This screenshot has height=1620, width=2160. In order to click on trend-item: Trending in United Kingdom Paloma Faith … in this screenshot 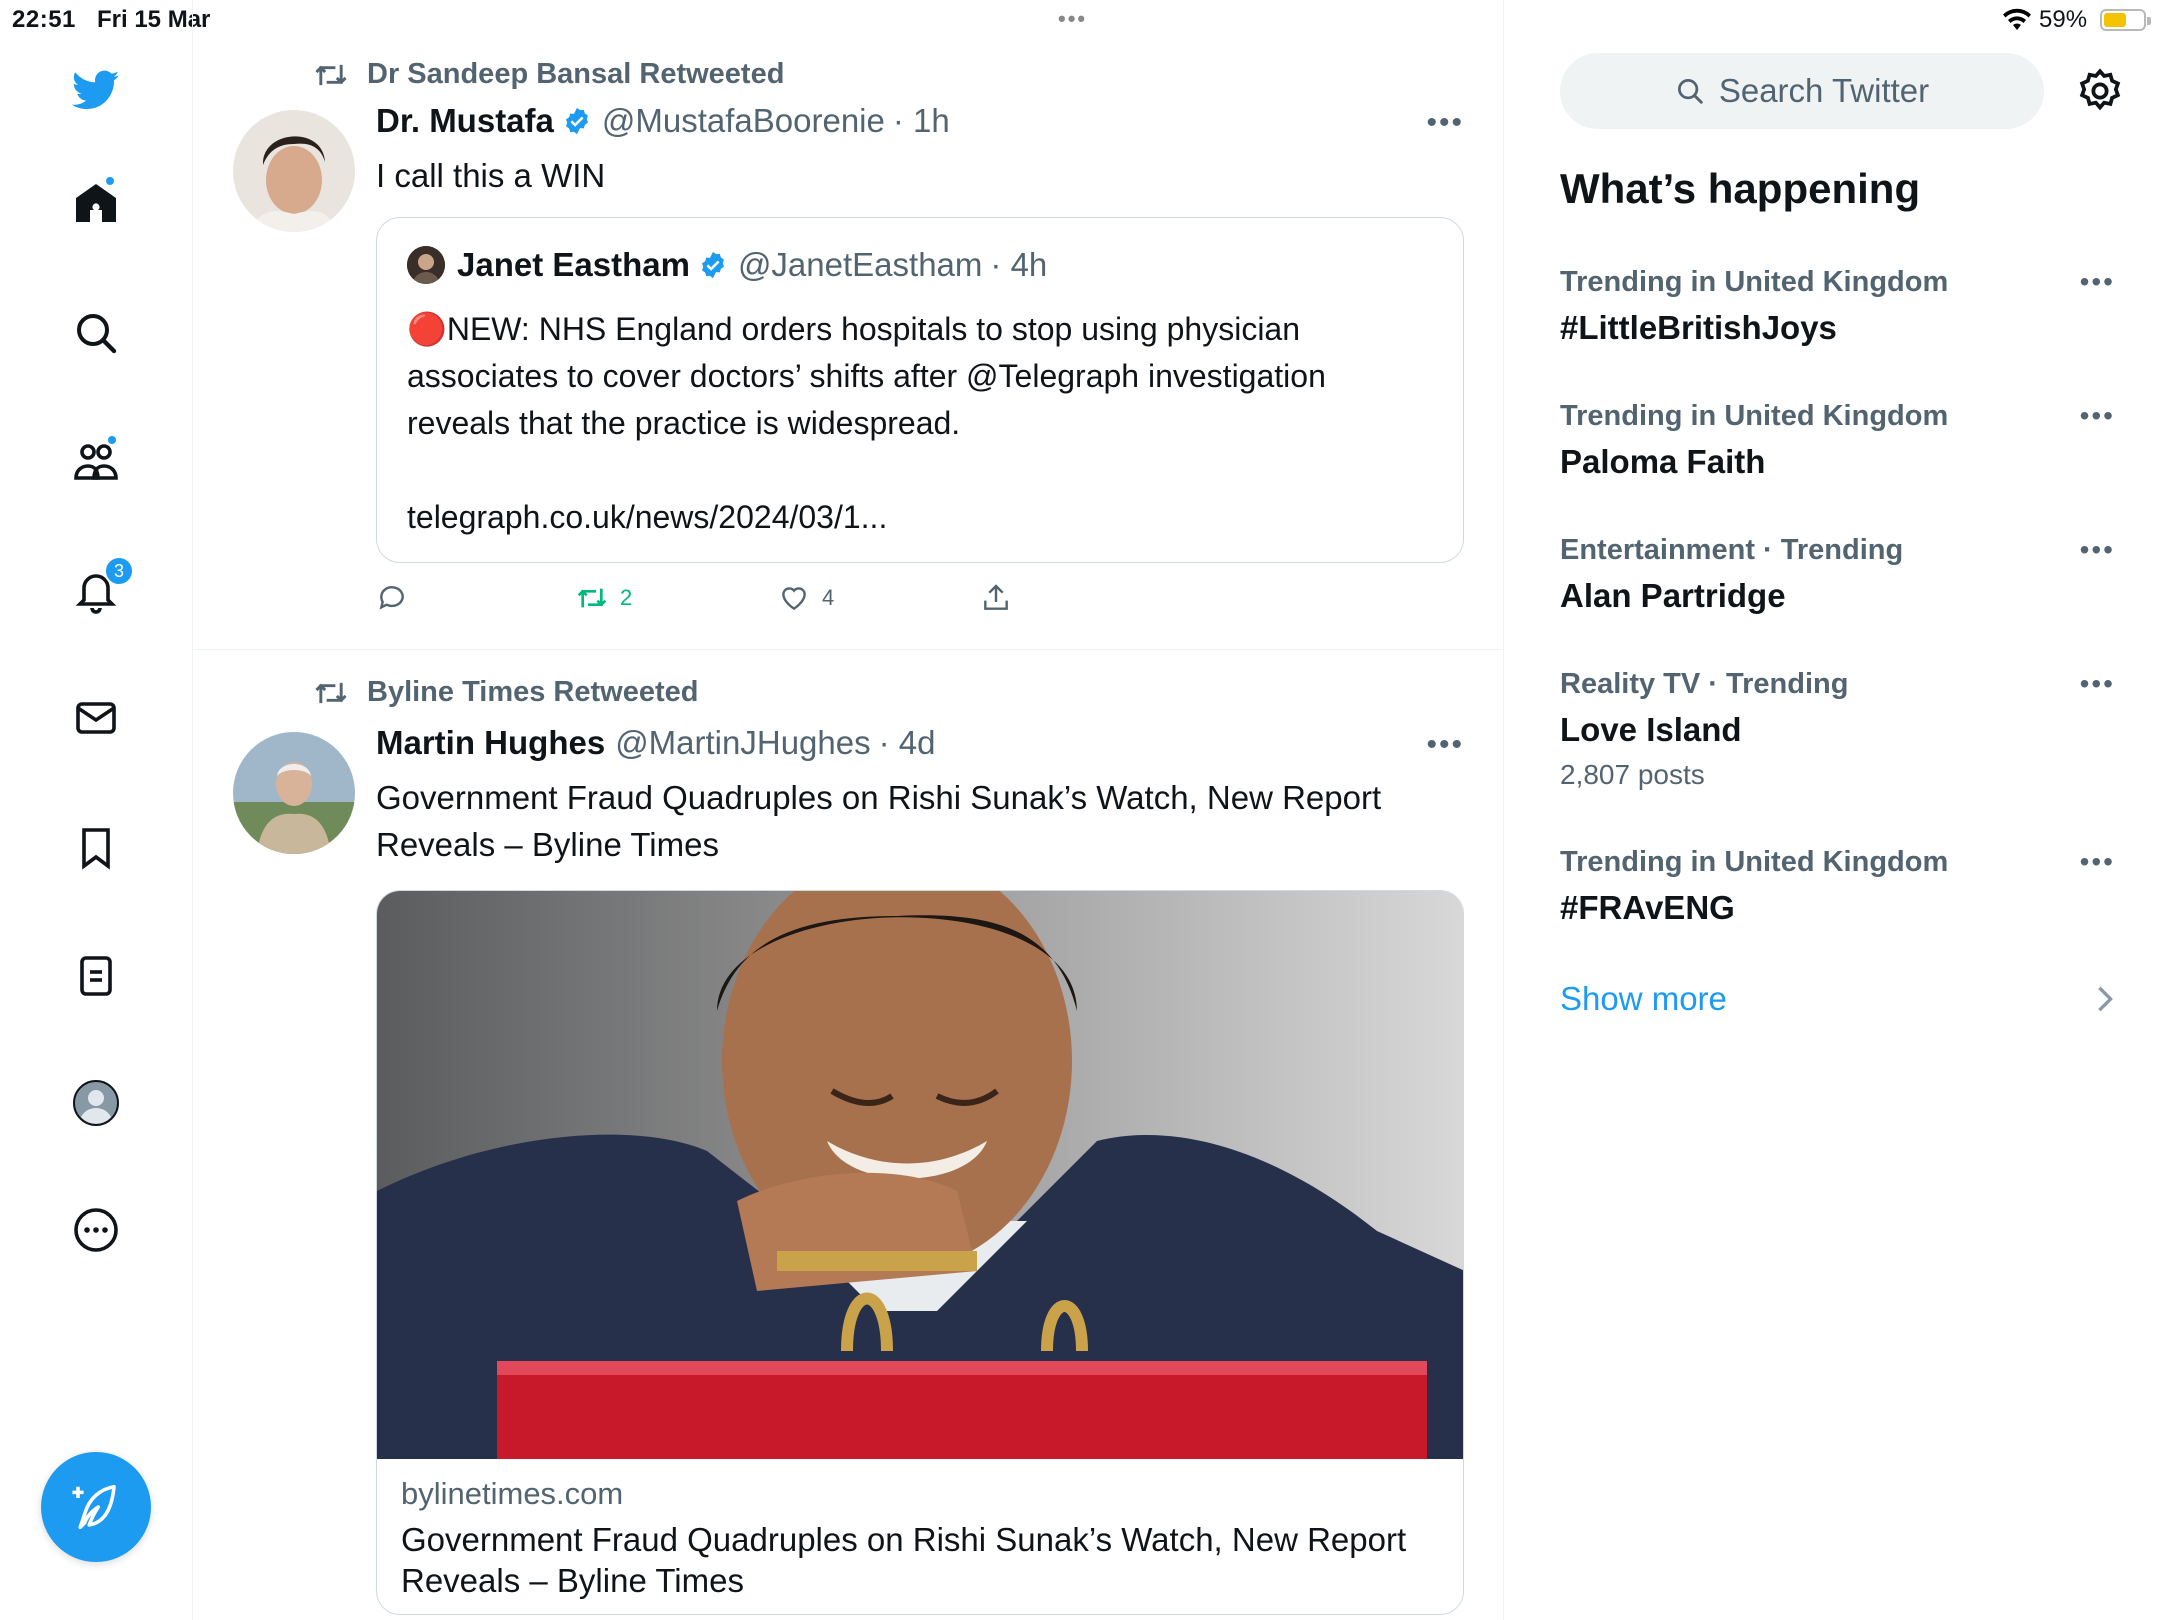, I will do `click(1837, 440)`.